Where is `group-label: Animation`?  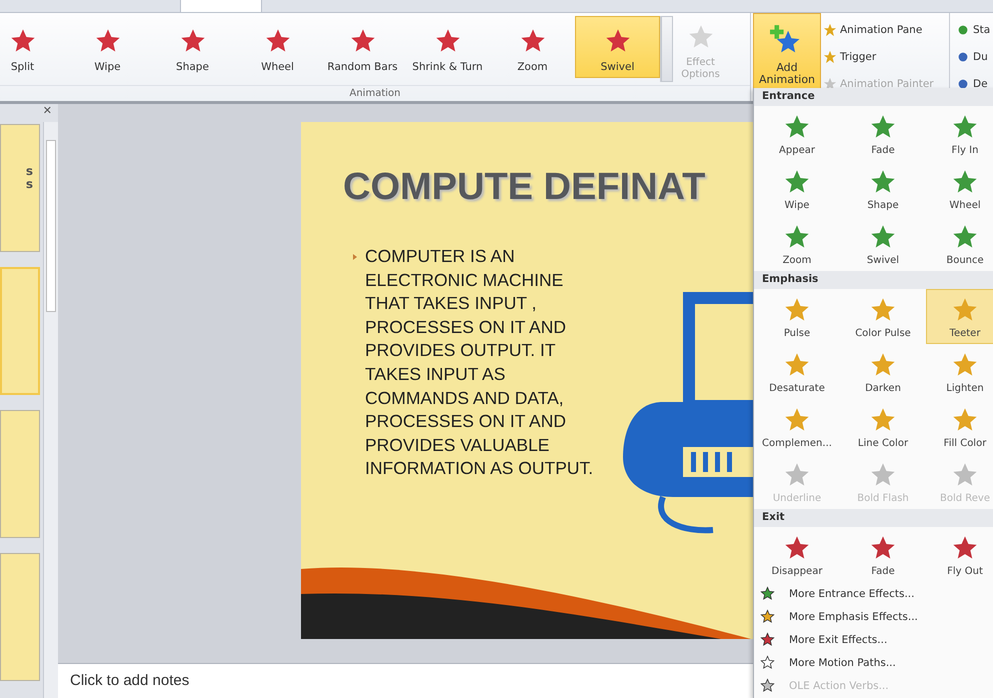
group-label: Animation is located at coordinates (375, 93).